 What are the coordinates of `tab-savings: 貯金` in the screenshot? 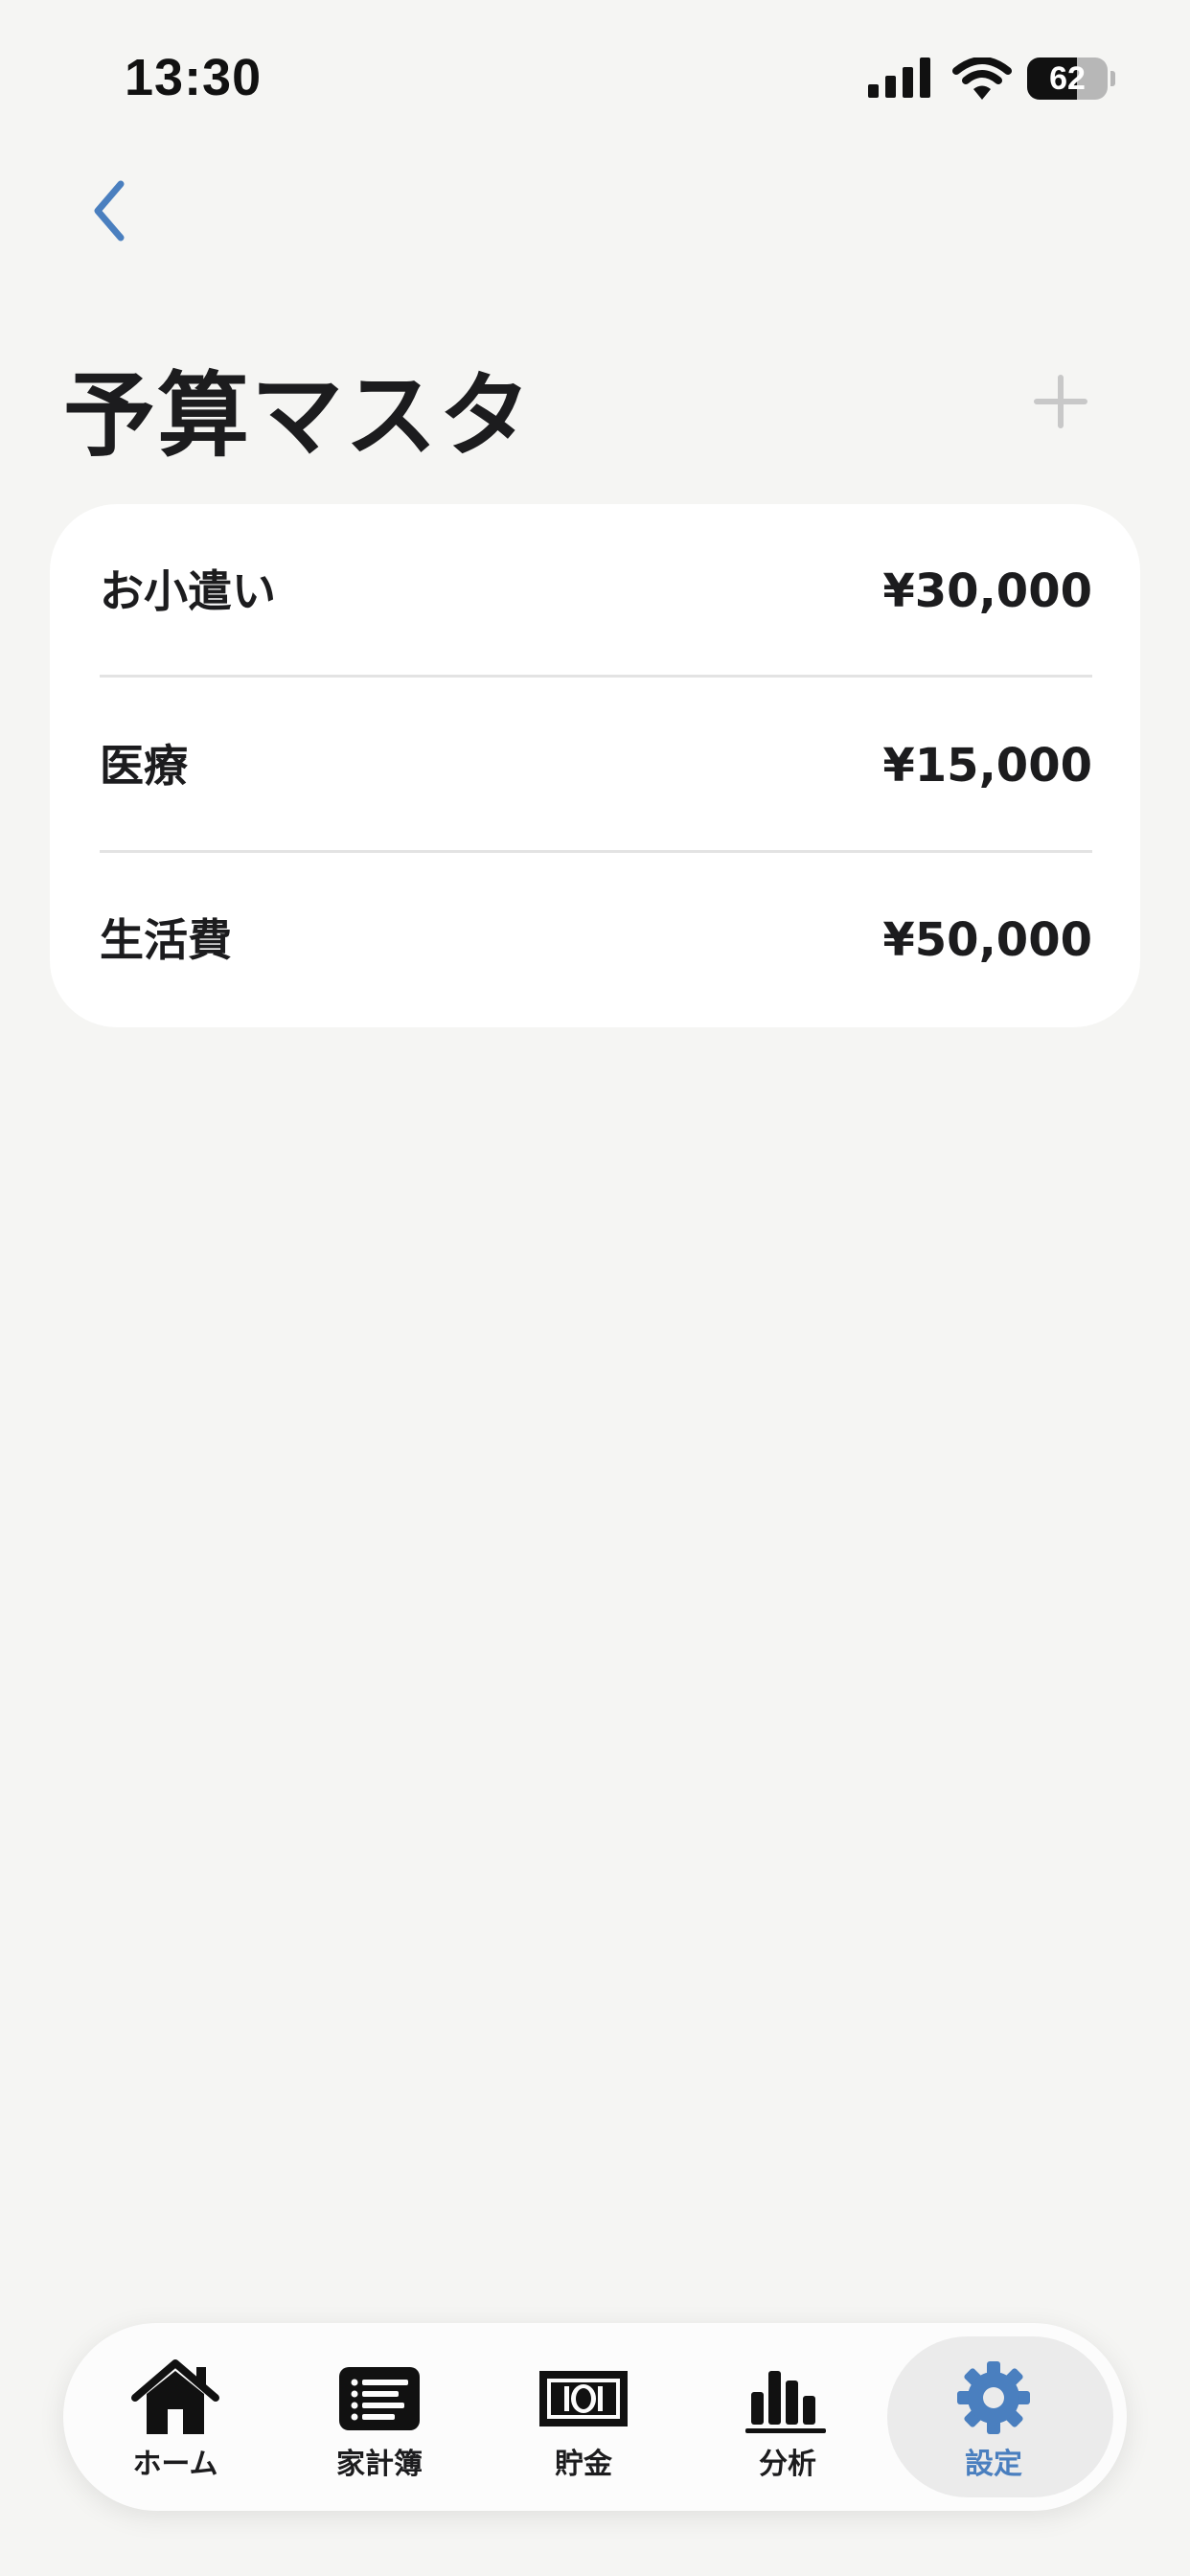 It's located at (584, 2417).